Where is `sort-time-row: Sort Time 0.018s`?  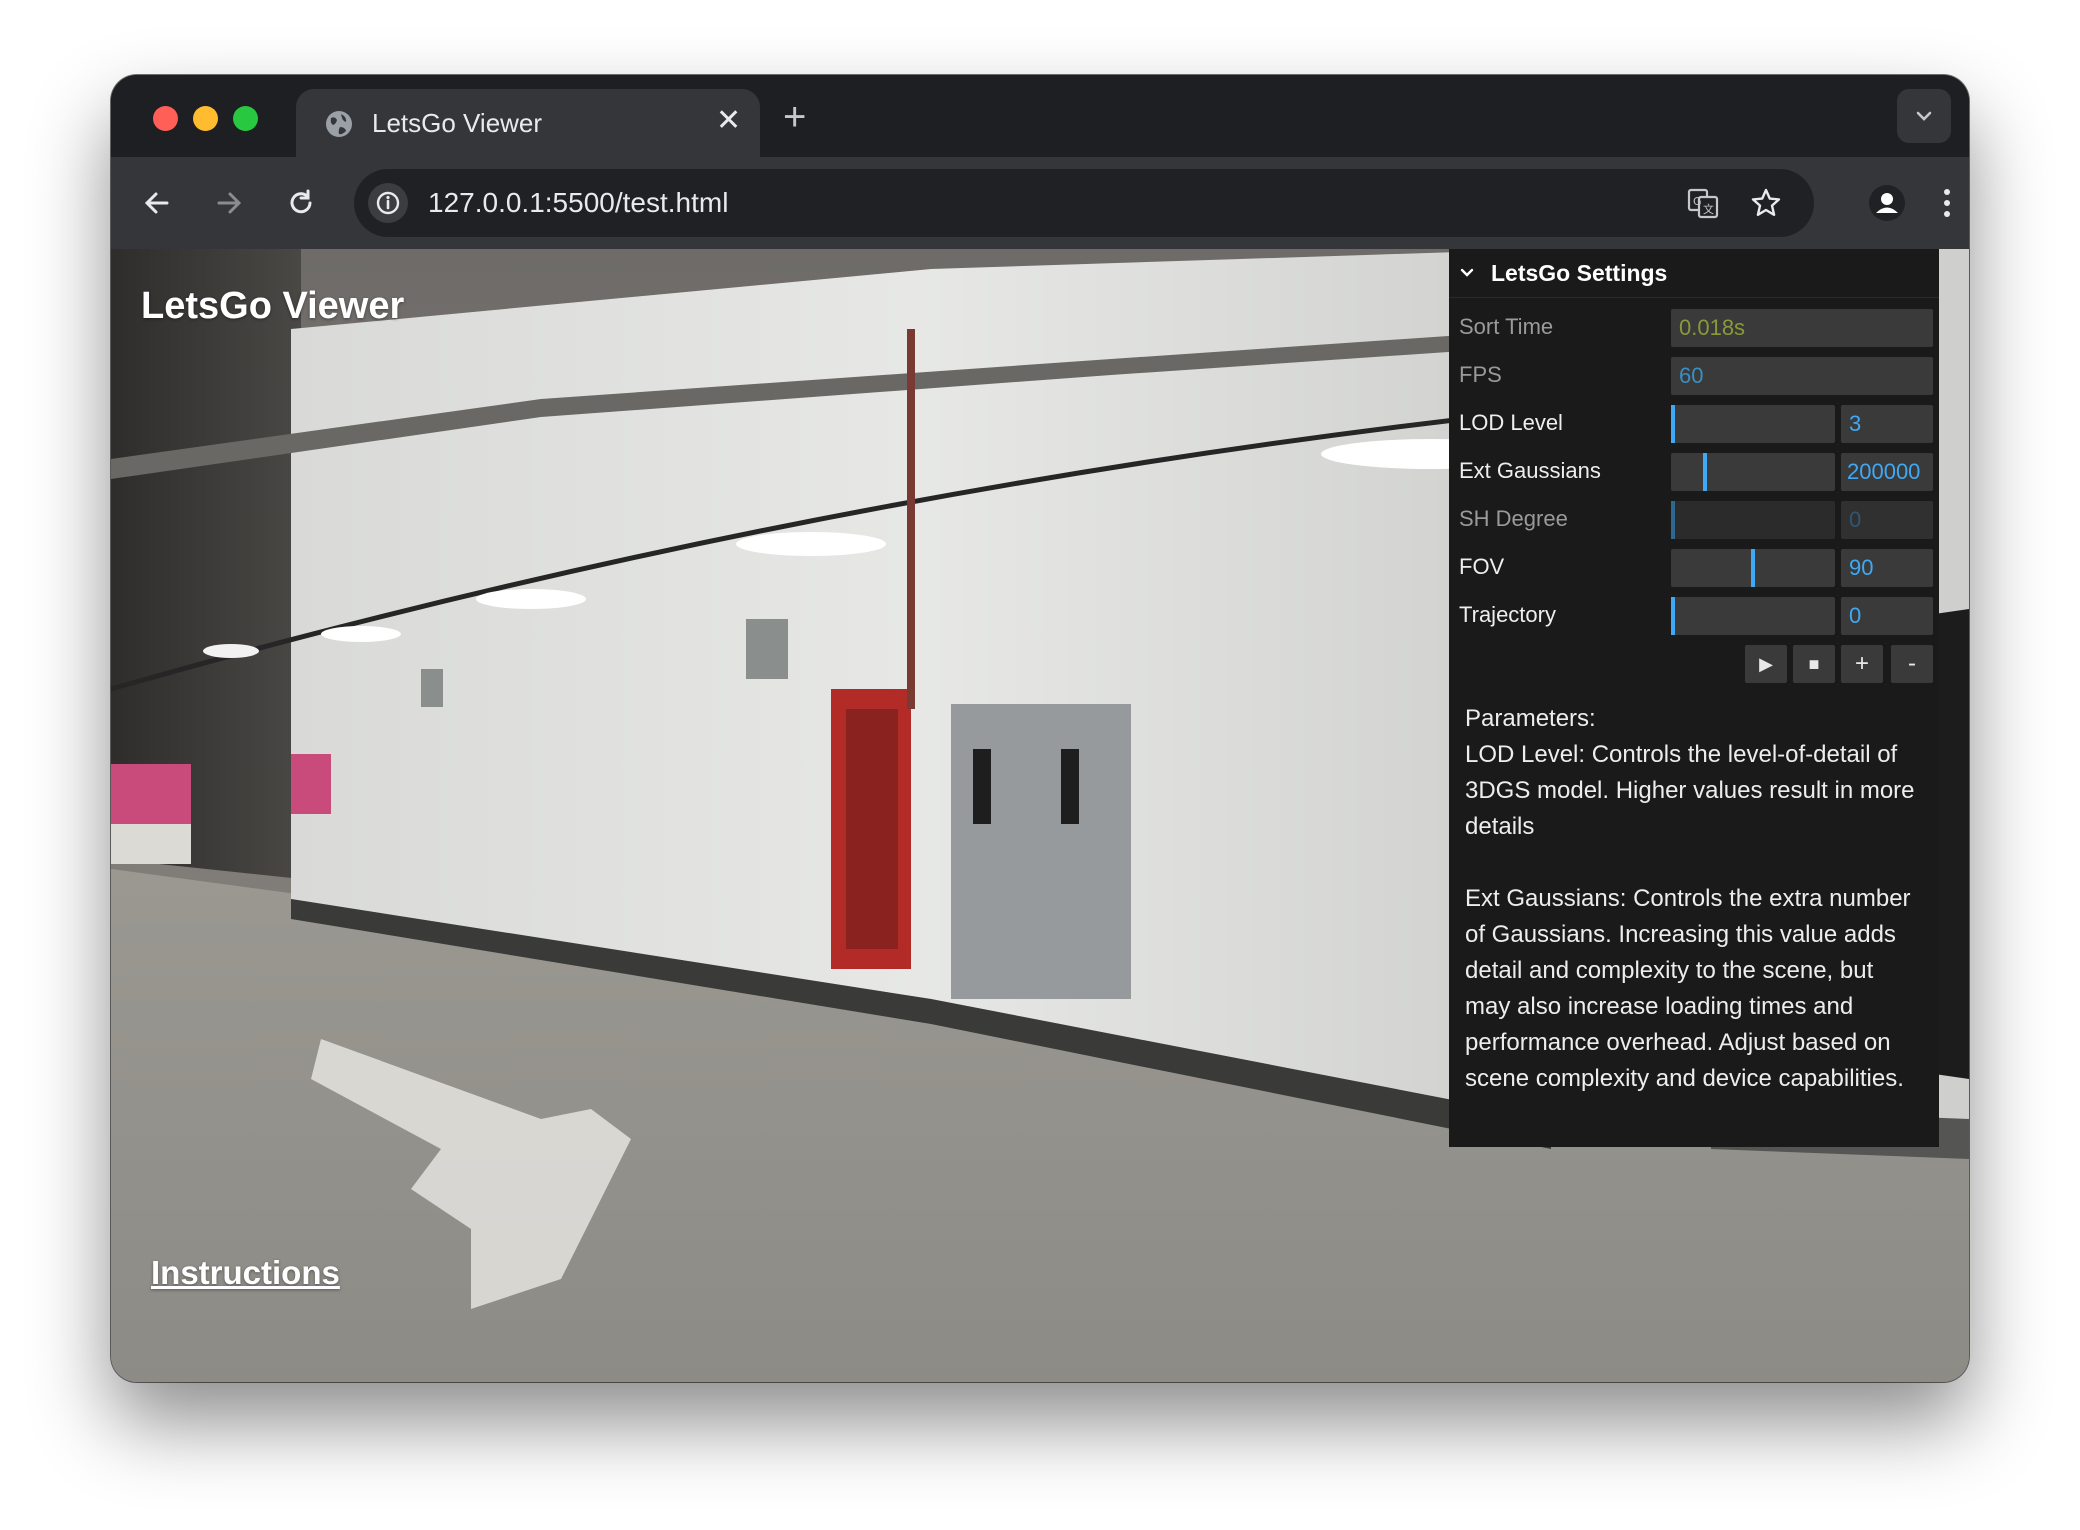
sort-time-row: Sort Time 0.018s is located at coordinates (1694, 327).